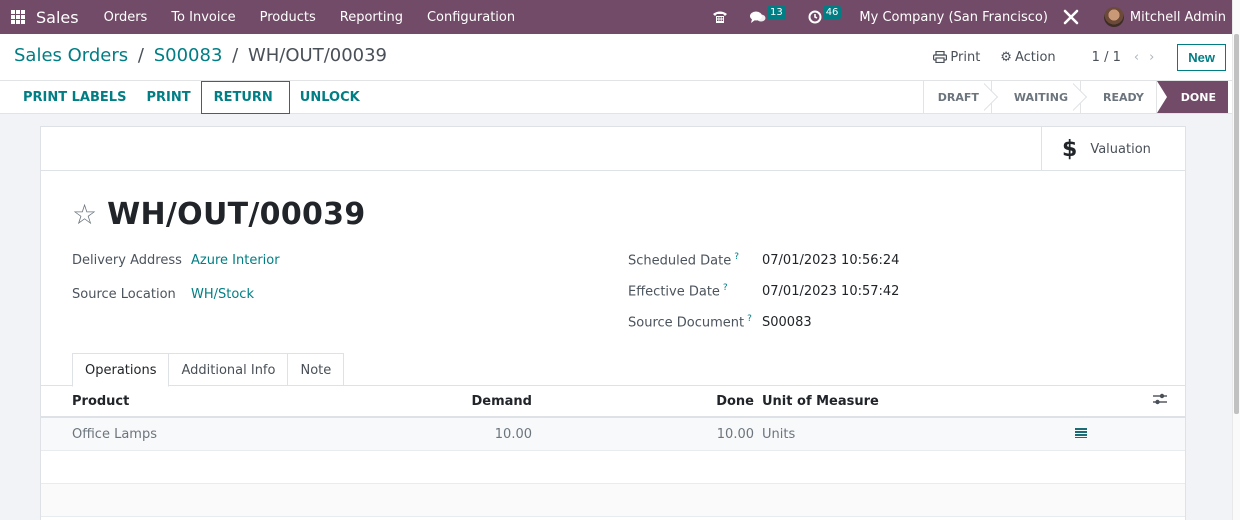  I want to click on detailed-operations-button, so click(1081, 434).